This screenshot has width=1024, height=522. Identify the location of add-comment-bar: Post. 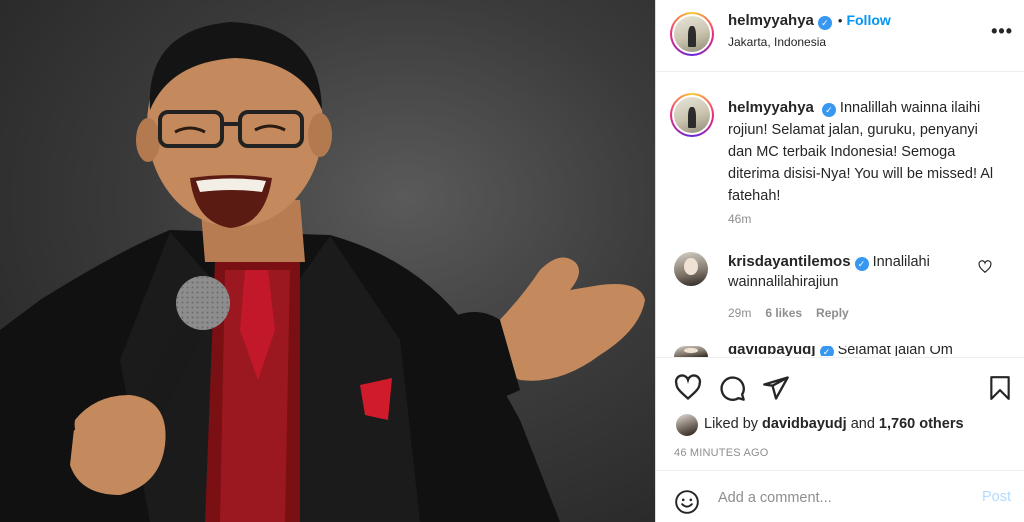
(840, 496).